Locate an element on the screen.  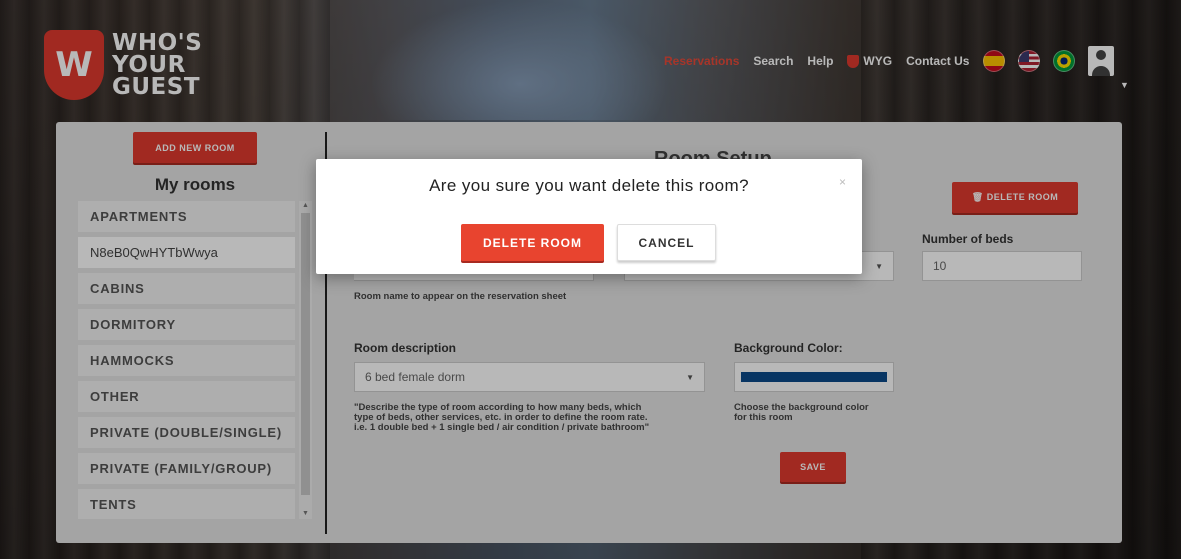
dialog-title: Are you sure you want delete this room? is located at coordinates (589, 185).